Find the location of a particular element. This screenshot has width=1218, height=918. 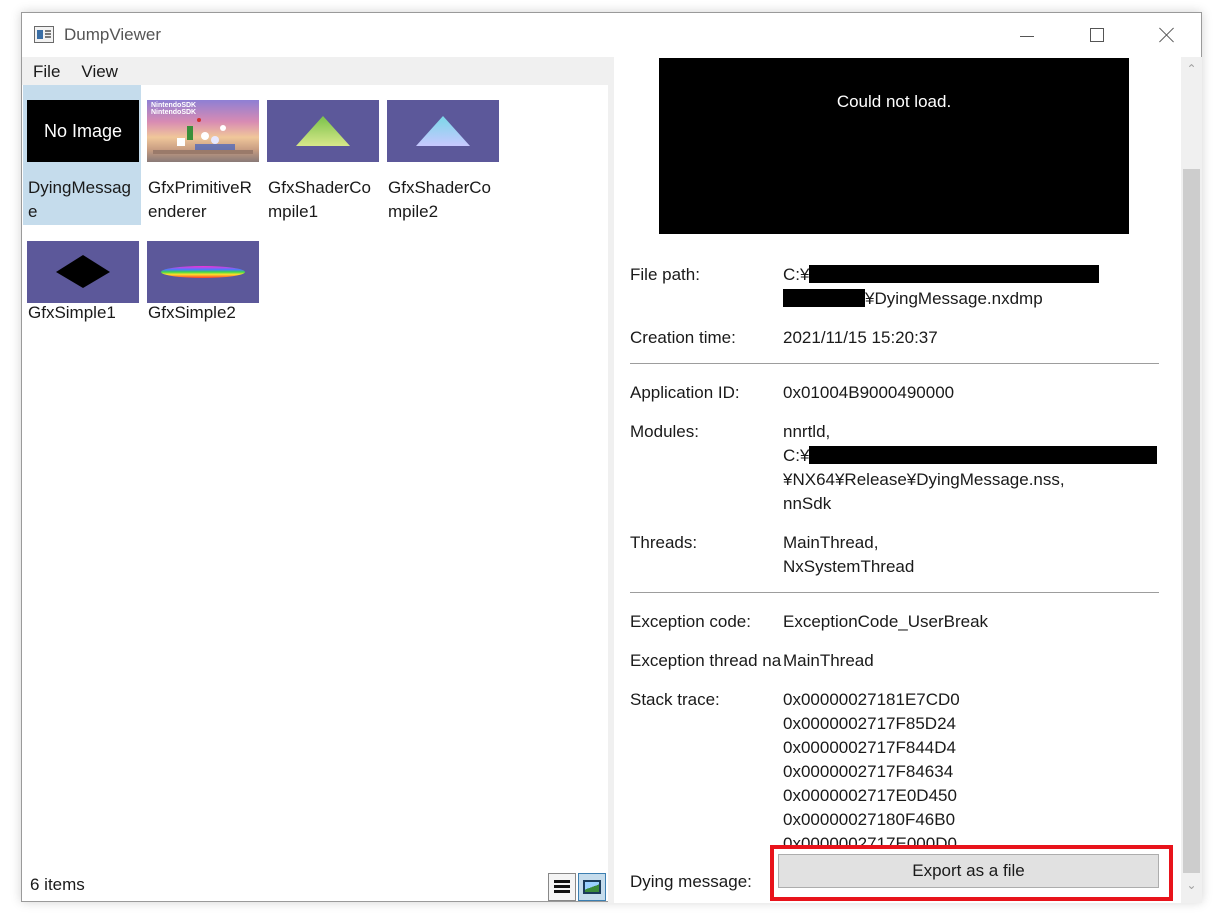

scroll-up-icon: ⌃ is located at coordinates (1191, 69).